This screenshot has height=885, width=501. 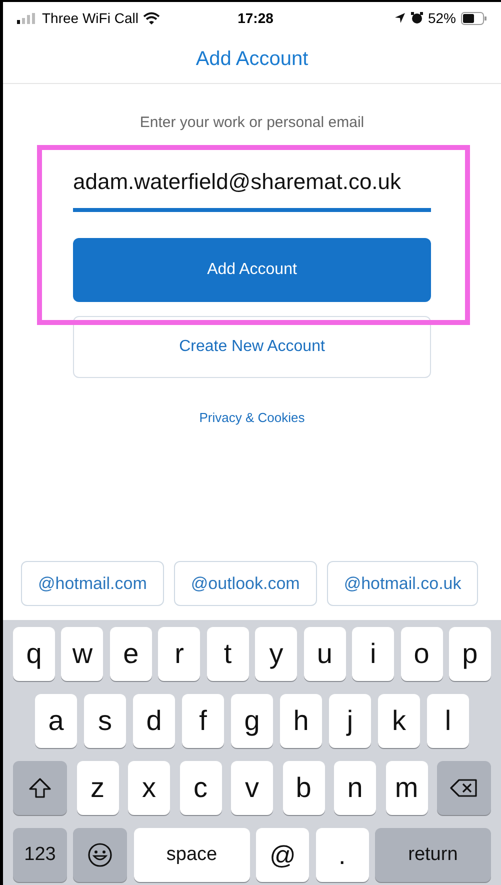 I want to click on alarm-clock-icon, so click(x=416, y=18).